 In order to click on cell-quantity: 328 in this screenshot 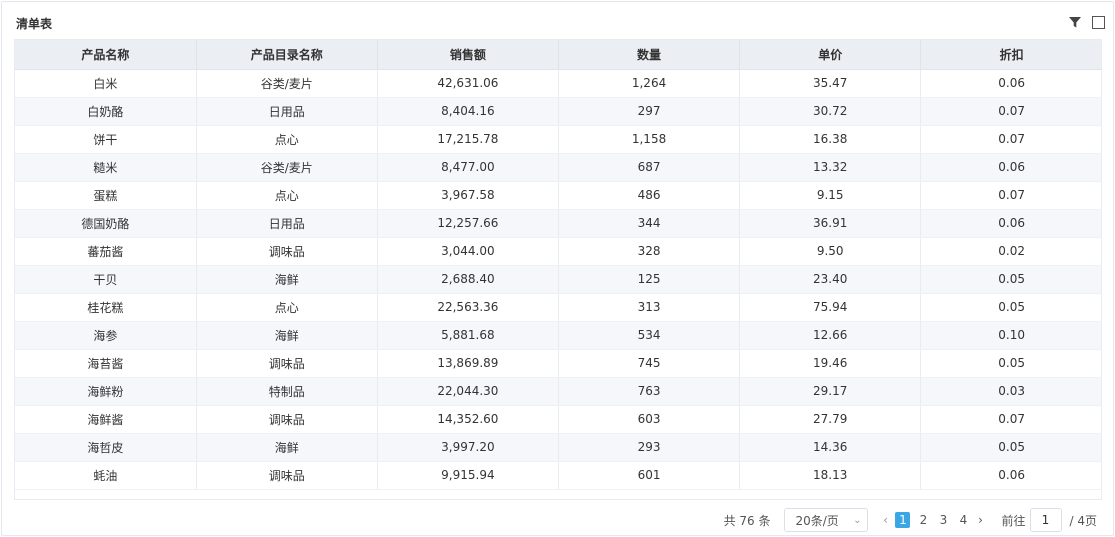, I will do `click(649, 251)`.